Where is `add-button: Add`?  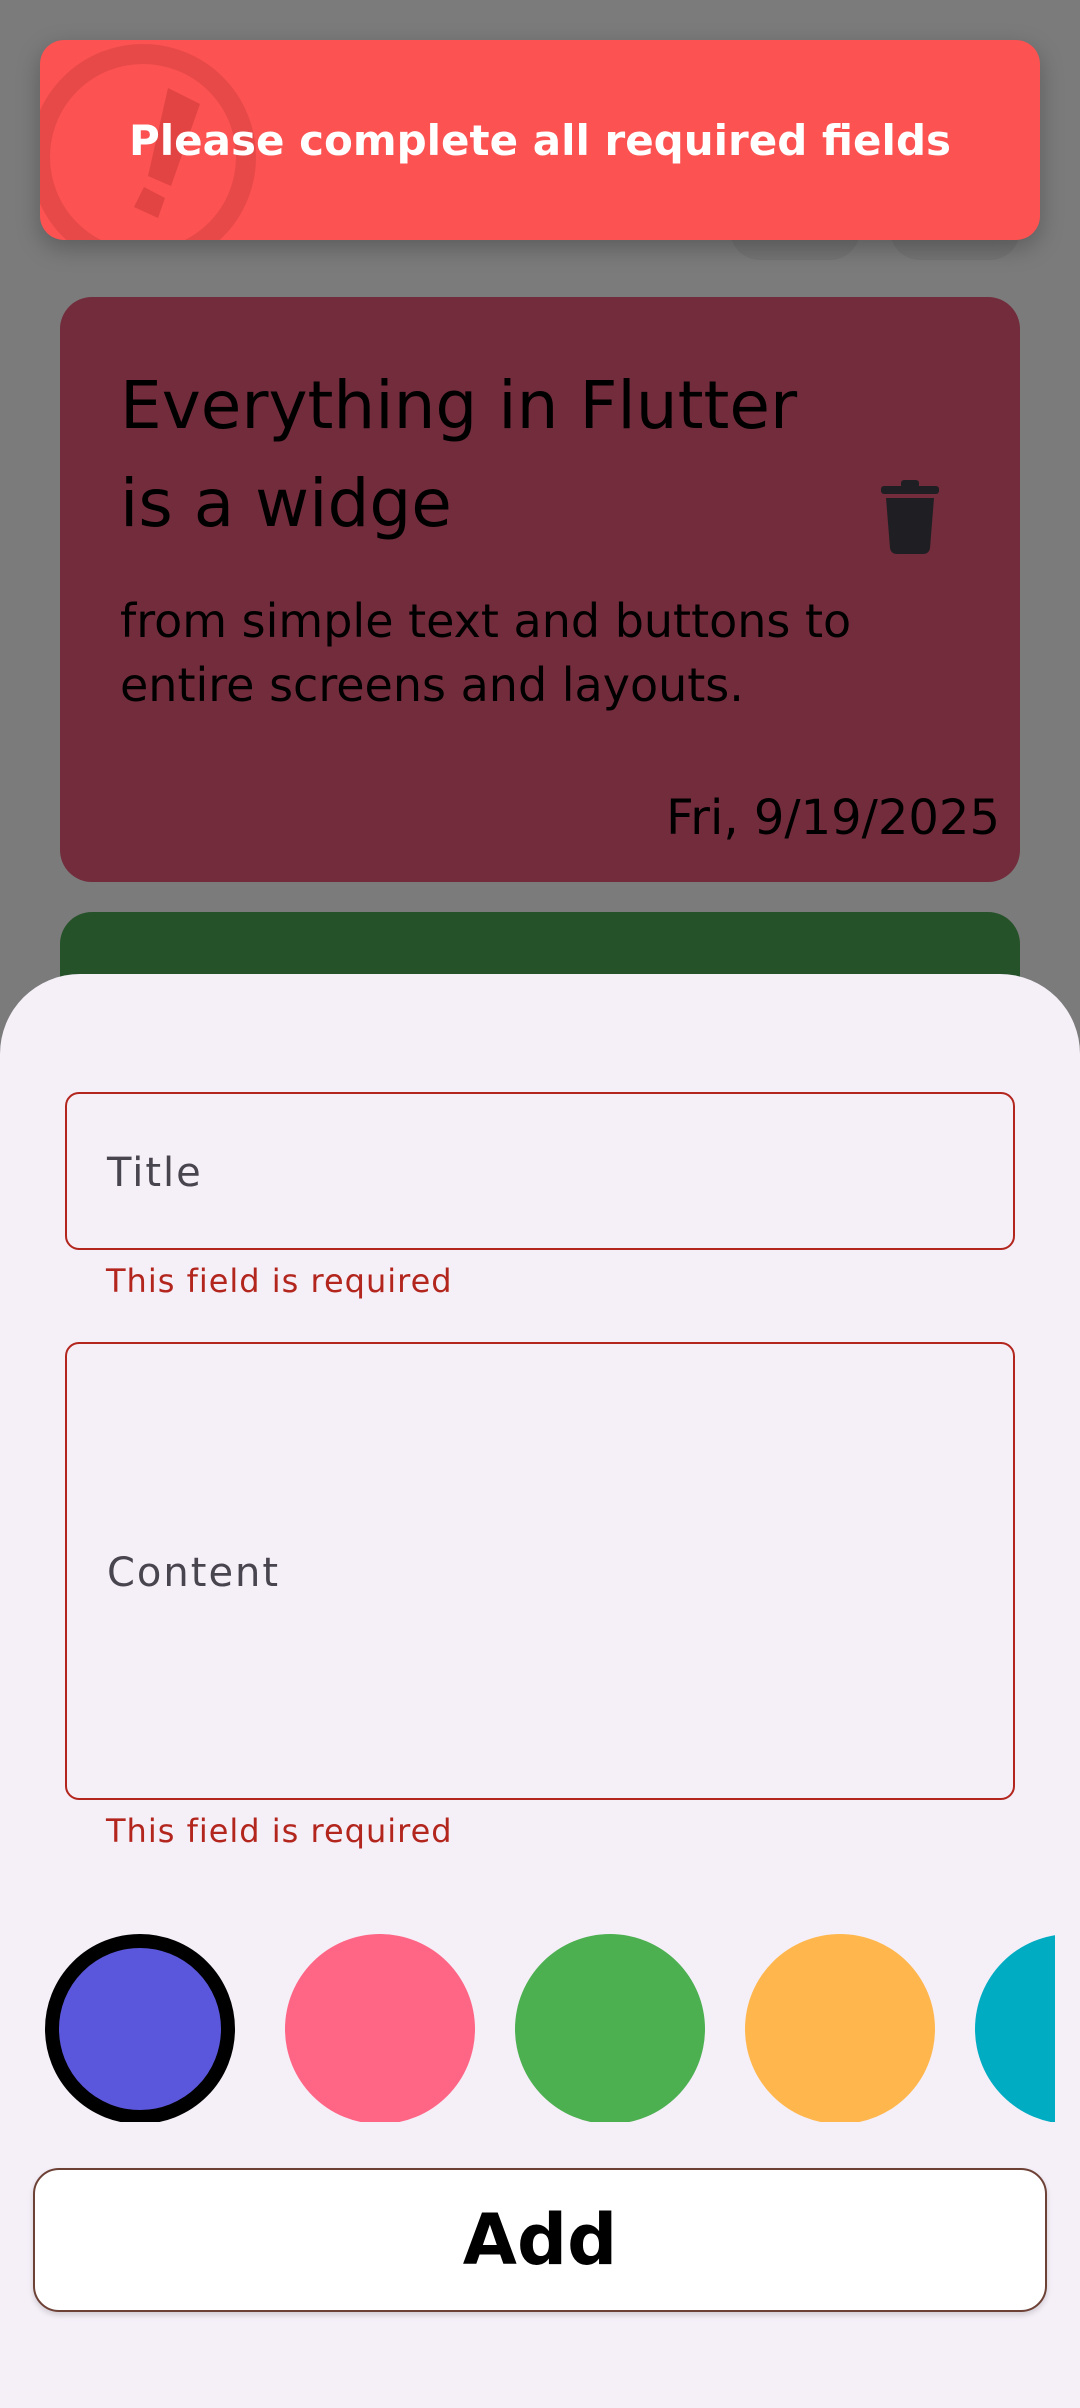 add-button: Add is located at coordinates (540, 2240).